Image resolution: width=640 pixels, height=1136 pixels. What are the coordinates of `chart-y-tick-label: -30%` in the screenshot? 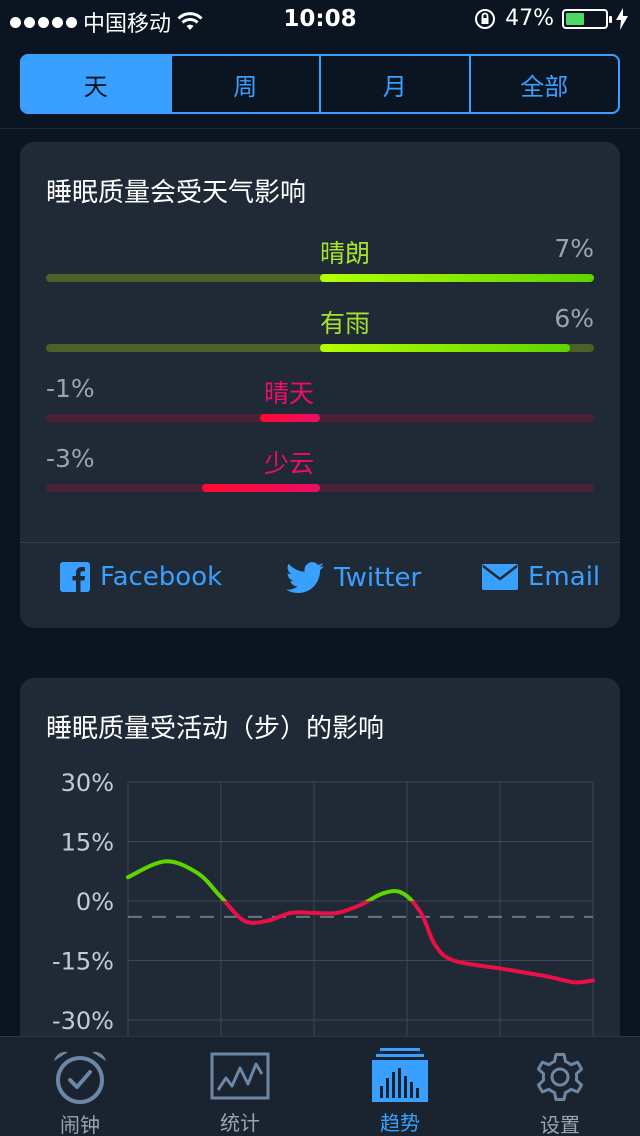 It's located at (83, 1021).